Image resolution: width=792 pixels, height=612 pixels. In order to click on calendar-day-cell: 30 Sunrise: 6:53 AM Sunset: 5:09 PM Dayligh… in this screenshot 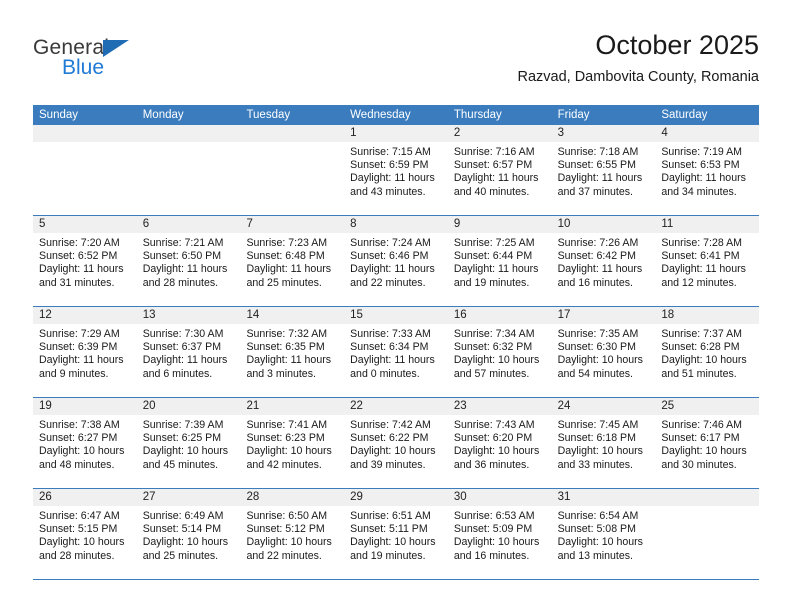, I will do `click(499, 534)`.